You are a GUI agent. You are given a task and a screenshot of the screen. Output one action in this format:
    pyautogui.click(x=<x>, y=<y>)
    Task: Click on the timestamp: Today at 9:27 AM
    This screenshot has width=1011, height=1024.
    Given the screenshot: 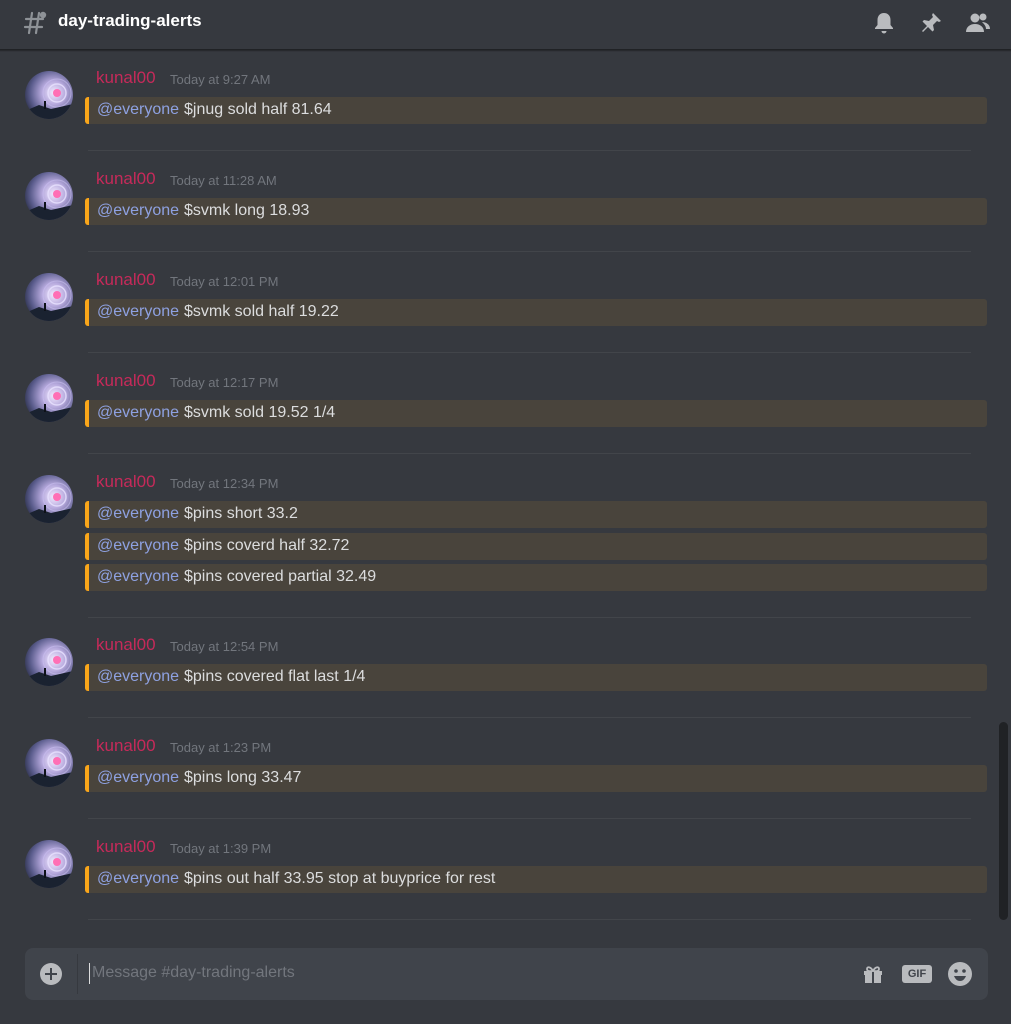 What is the action you would take?
    pyautogui.click(x=220, y=79)
    